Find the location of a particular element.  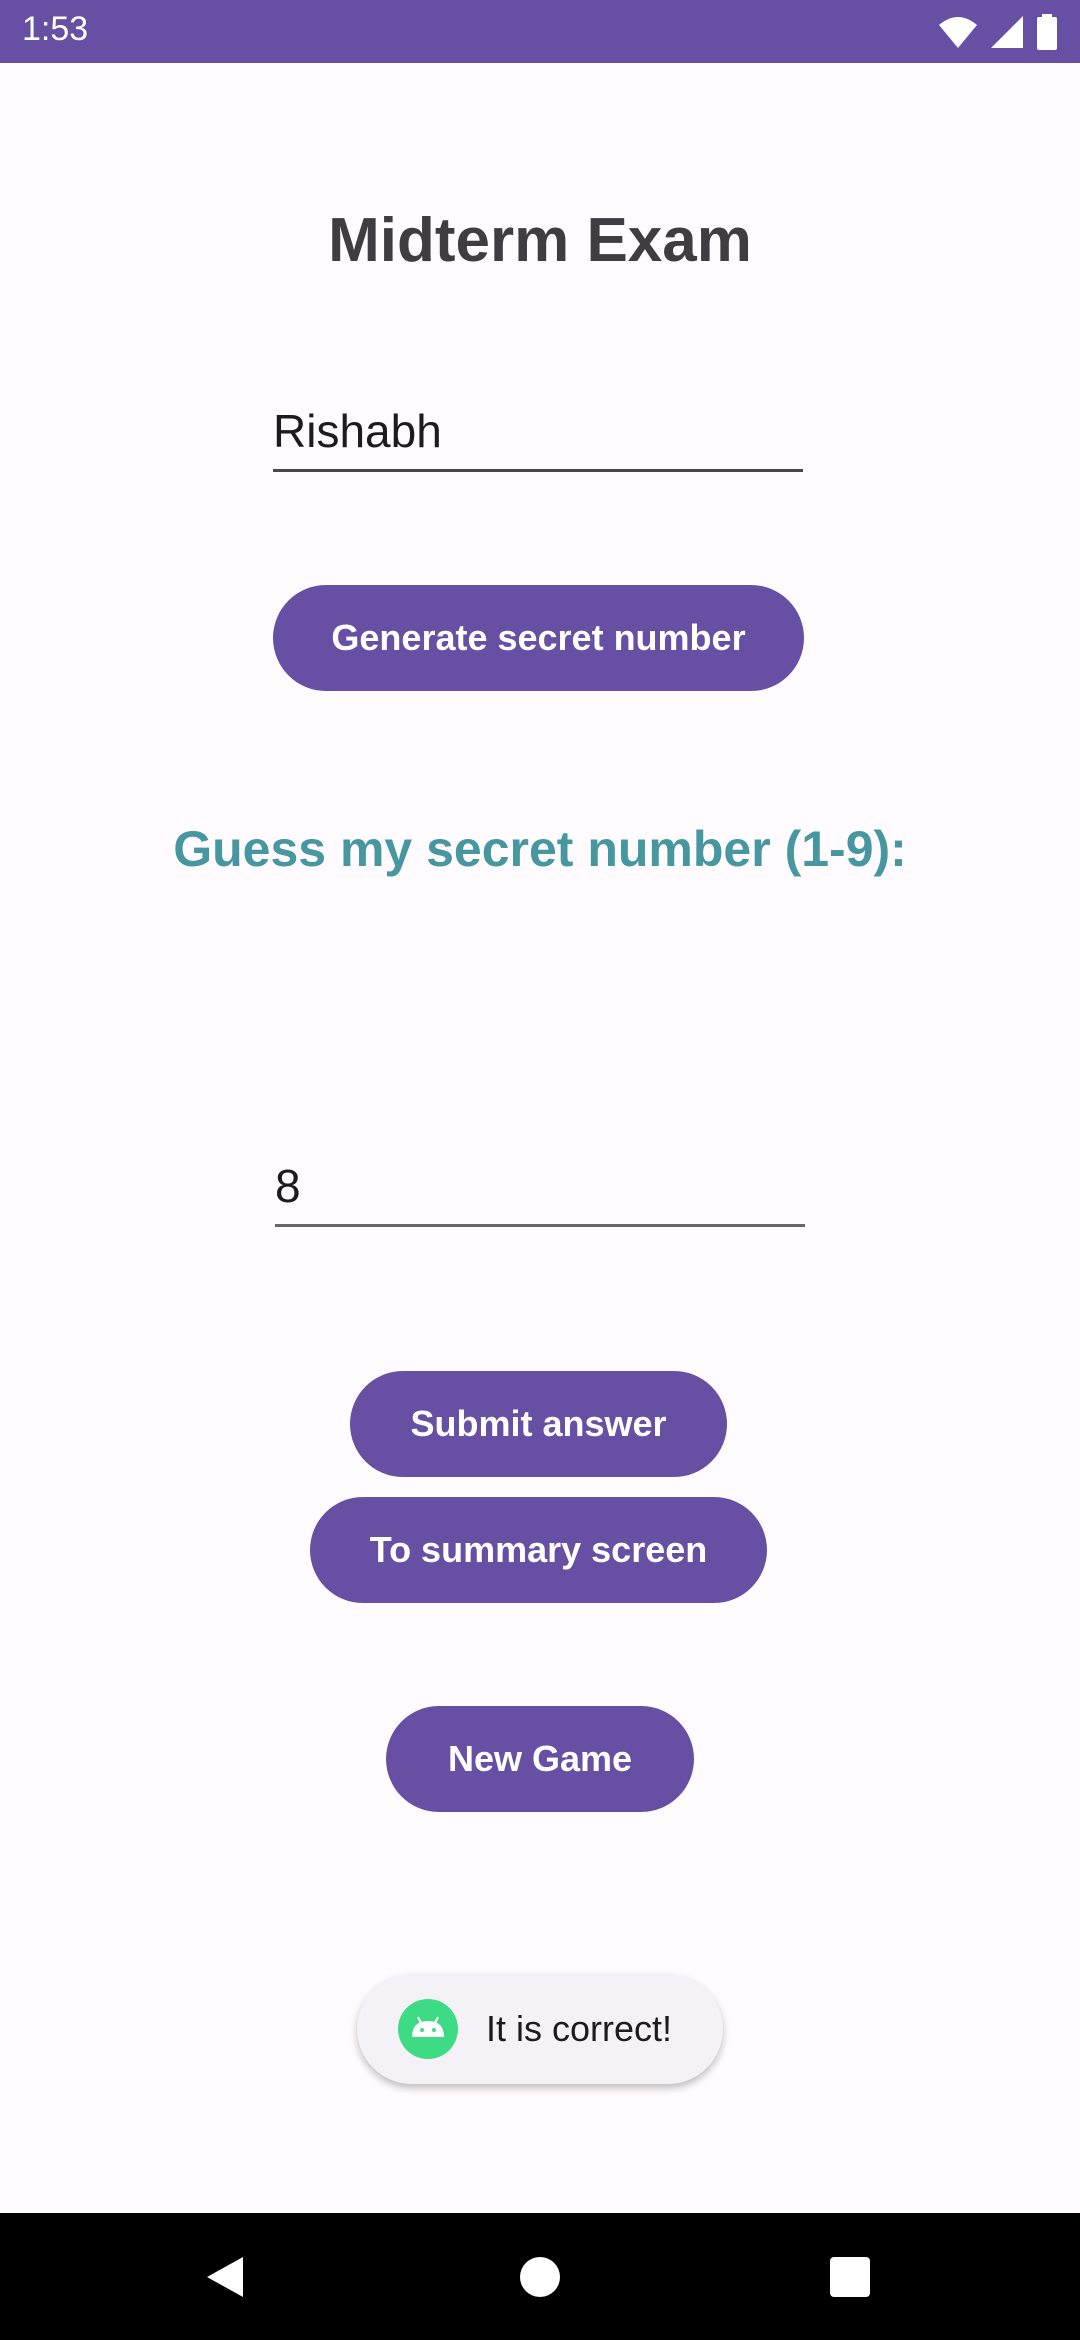

status-icons is located at coordinates (998, 32).